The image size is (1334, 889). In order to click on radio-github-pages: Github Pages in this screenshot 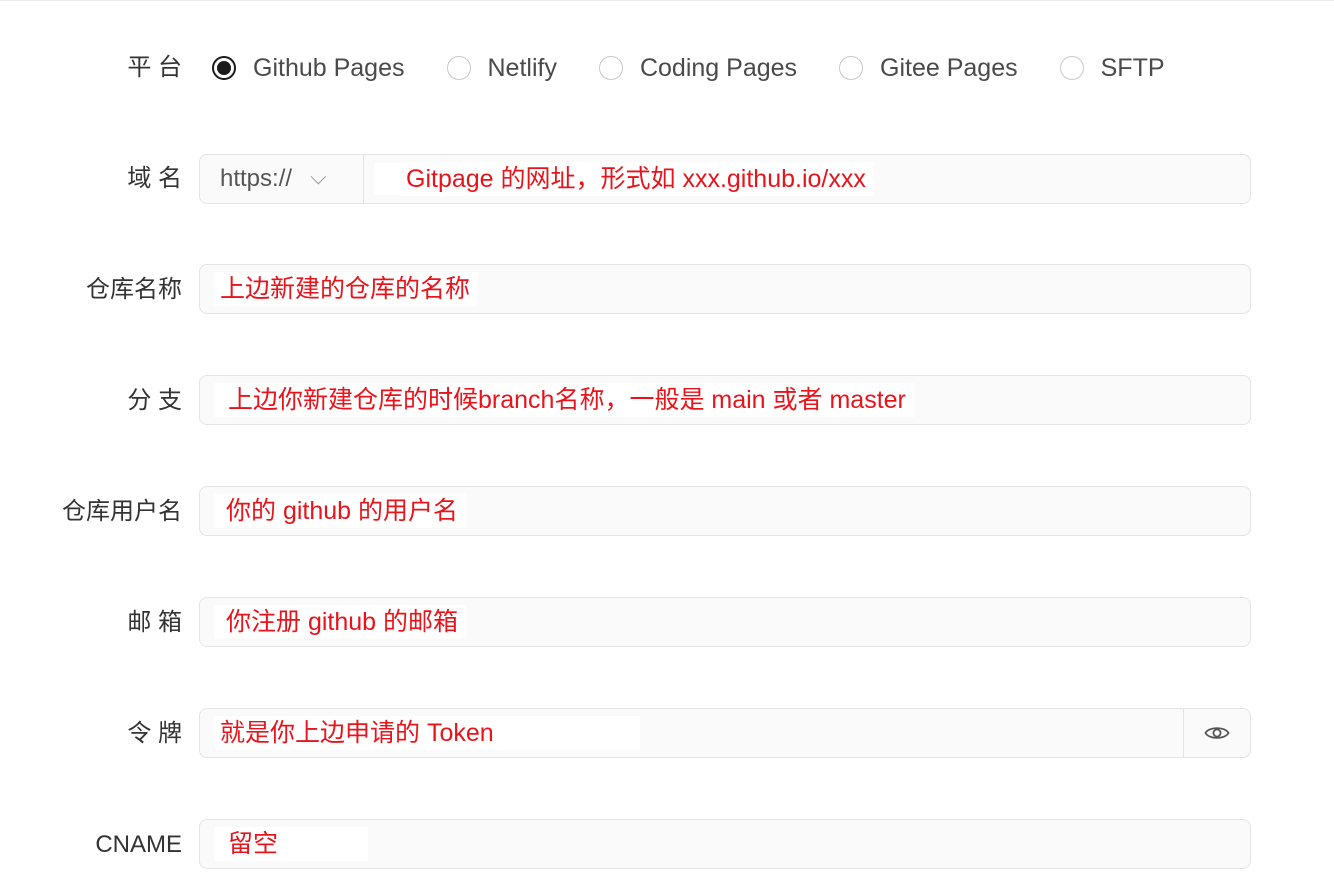, I will do `click(308, 68)`.